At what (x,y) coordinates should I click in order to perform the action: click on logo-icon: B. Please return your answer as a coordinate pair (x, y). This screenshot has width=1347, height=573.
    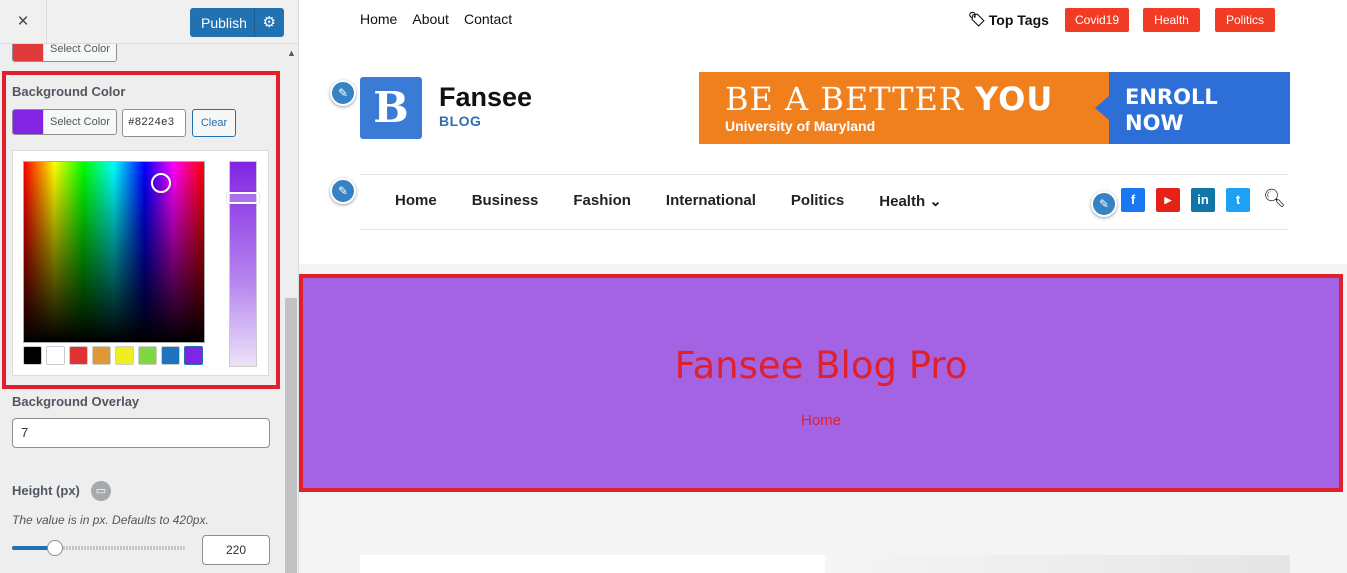
    Looking at the image, I should click on (391, 108).